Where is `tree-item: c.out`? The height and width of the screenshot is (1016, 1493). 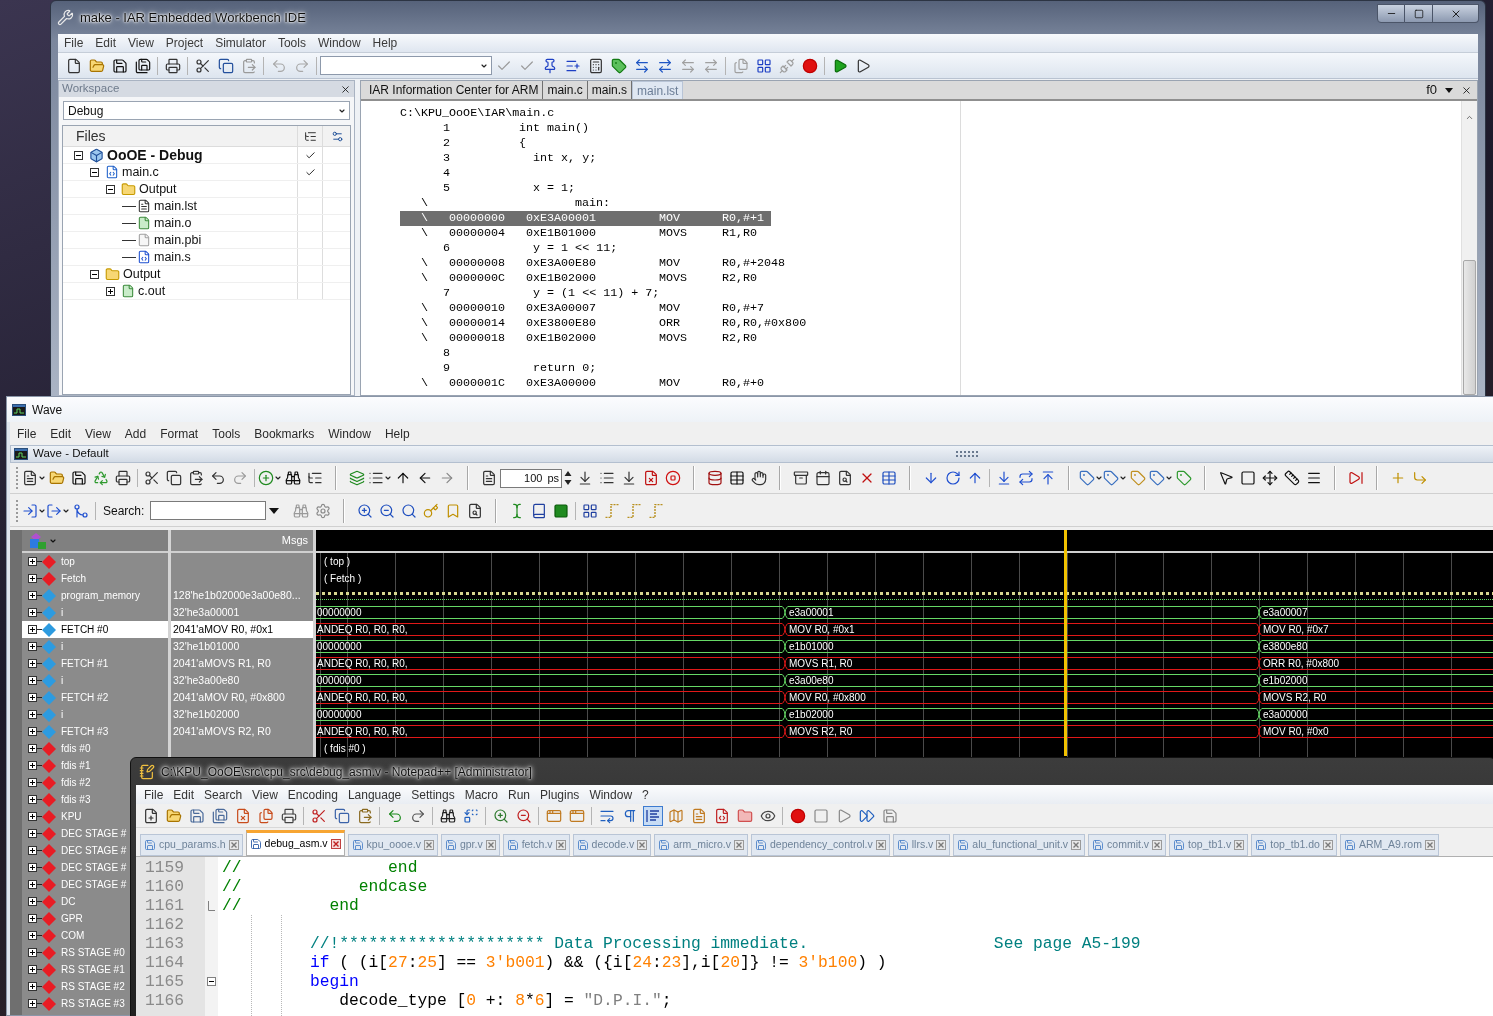
tree-item: c.out is located at coordinates (152, 291).